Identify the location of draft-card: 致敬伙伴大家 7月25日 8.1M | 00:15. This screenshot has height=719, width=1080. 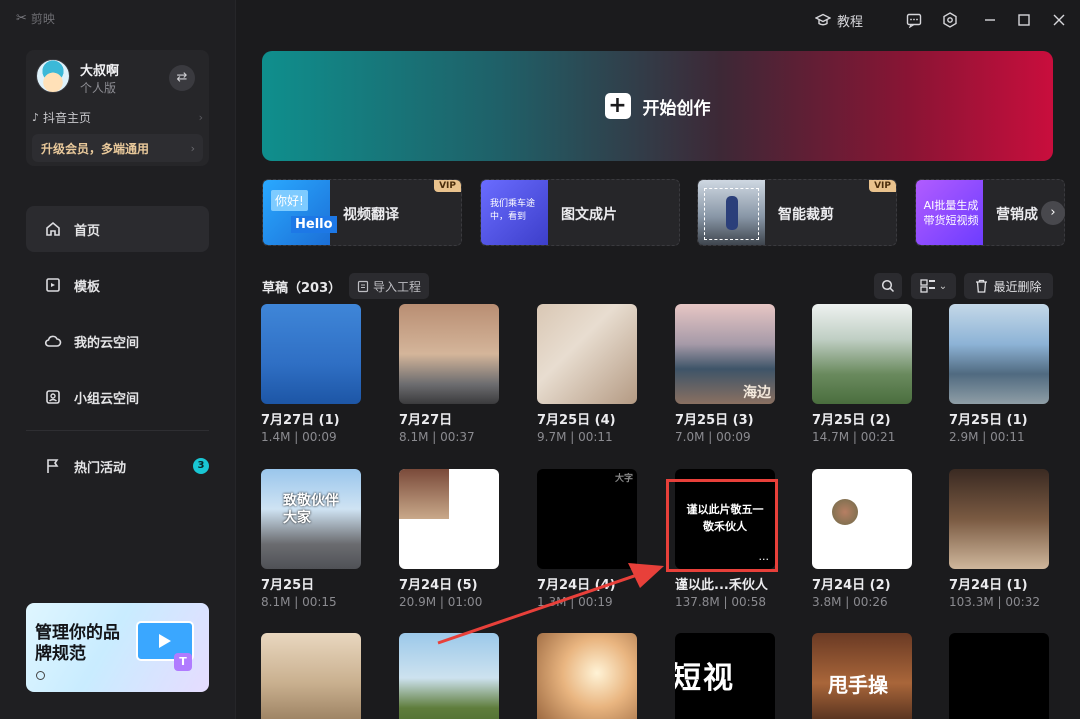
(311, 539).